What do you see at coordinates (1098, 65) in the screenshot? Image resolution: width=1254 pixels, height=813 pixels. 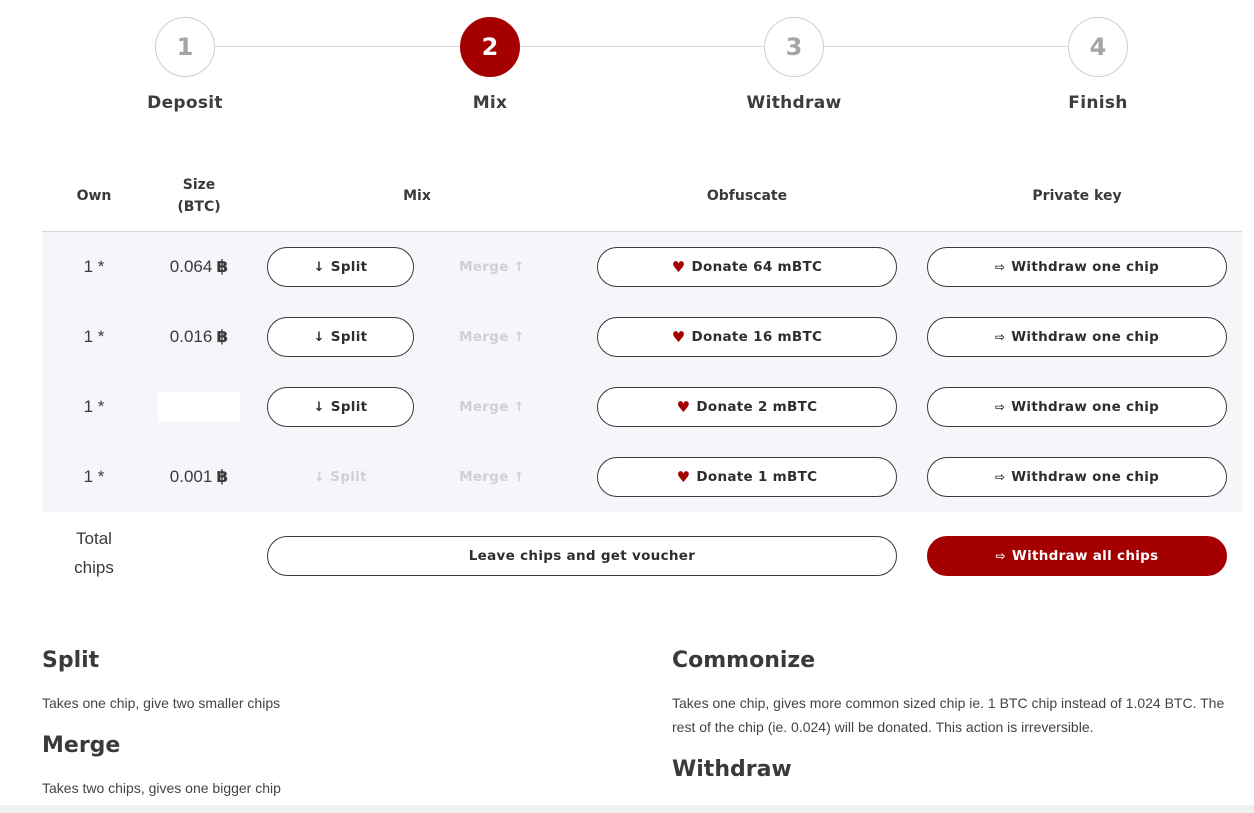 I see `step-finish: 4 Finish` at bounding box center [1098, 65].